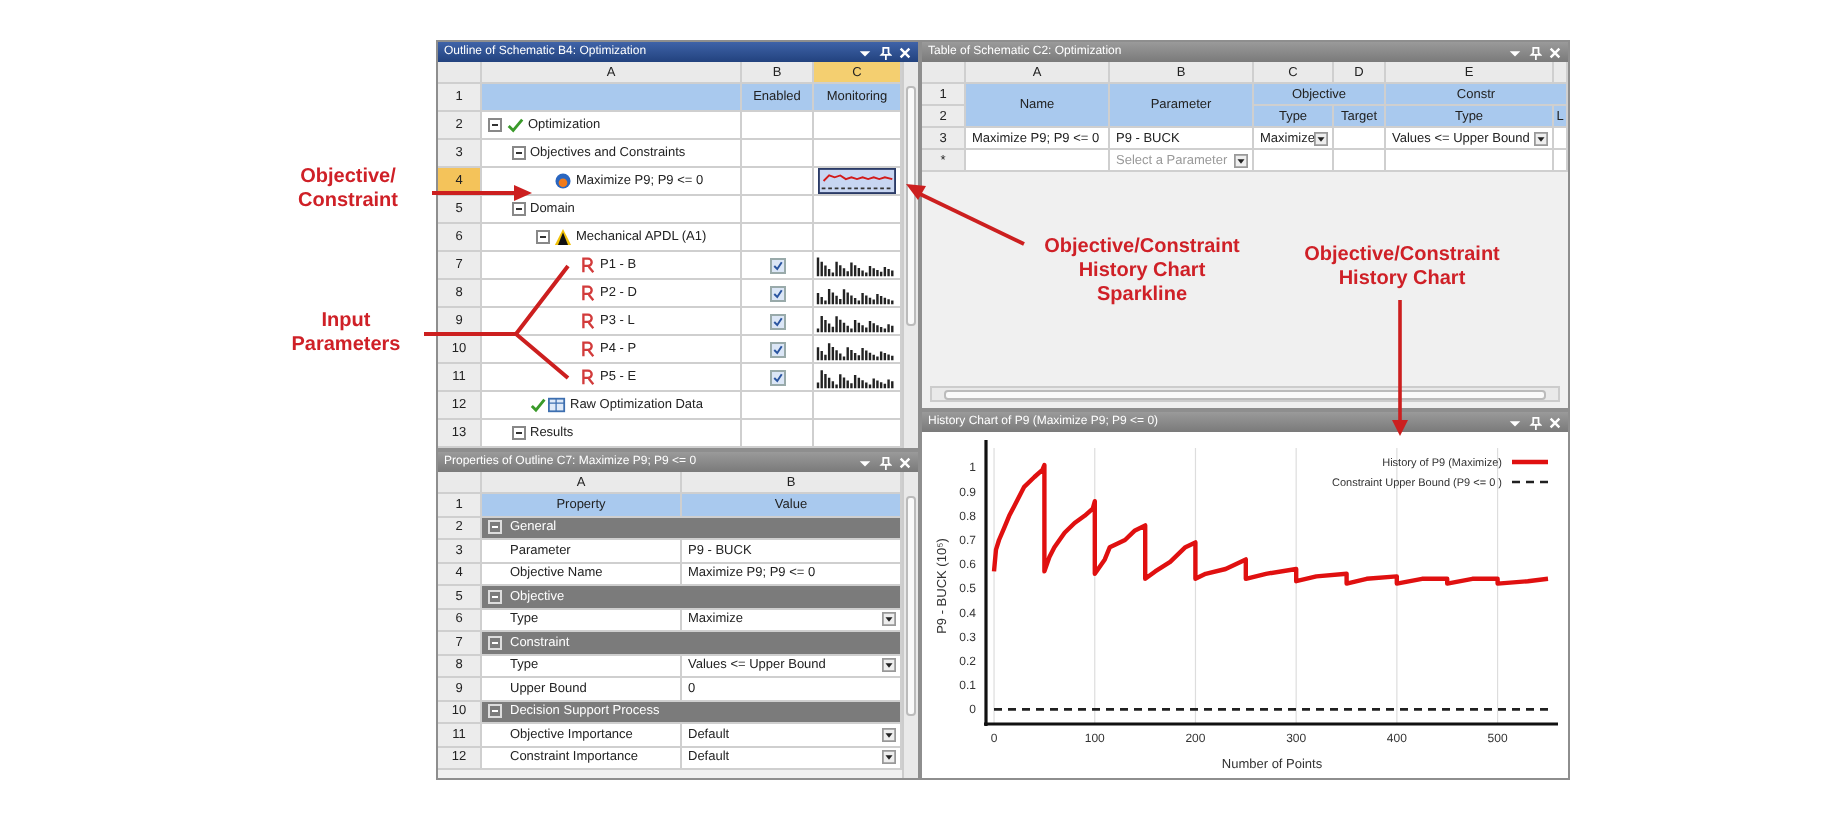 This screenshot has width=1840, height=830. Describe the element at coordinates (1402, 268) in the screenshot. I see `callout-label: Objective/Constraint History Chart` at that location.